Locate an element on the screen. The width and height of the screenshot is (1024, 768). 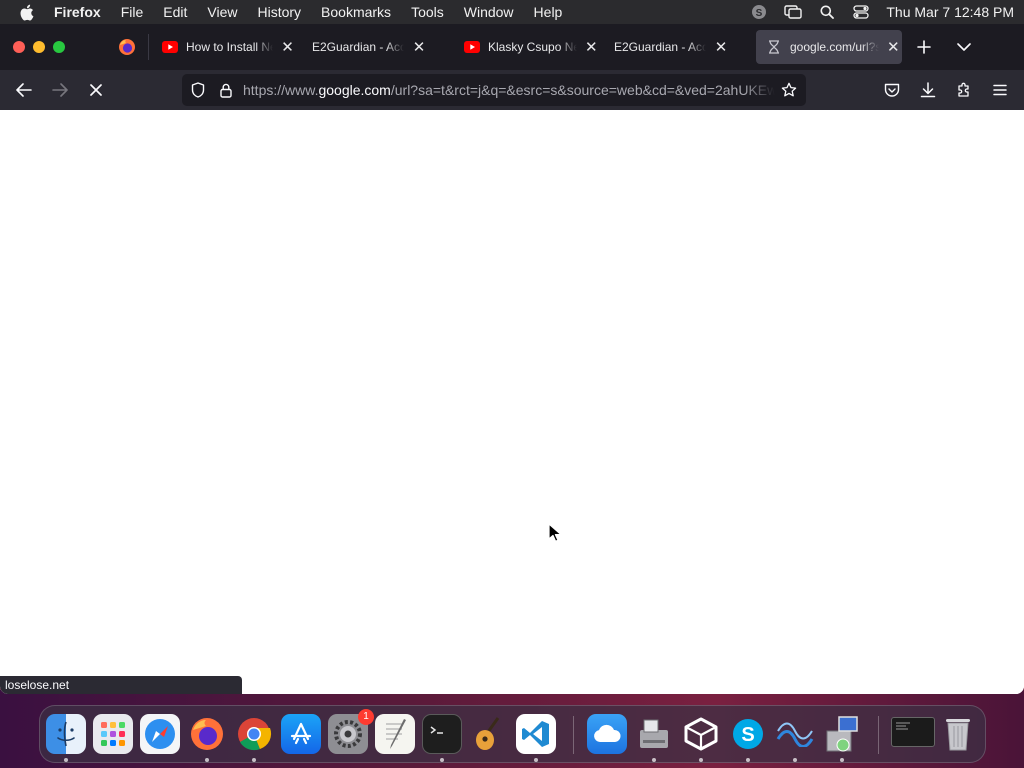
url-prefix: https://www. is located at coordinates (281, 90).